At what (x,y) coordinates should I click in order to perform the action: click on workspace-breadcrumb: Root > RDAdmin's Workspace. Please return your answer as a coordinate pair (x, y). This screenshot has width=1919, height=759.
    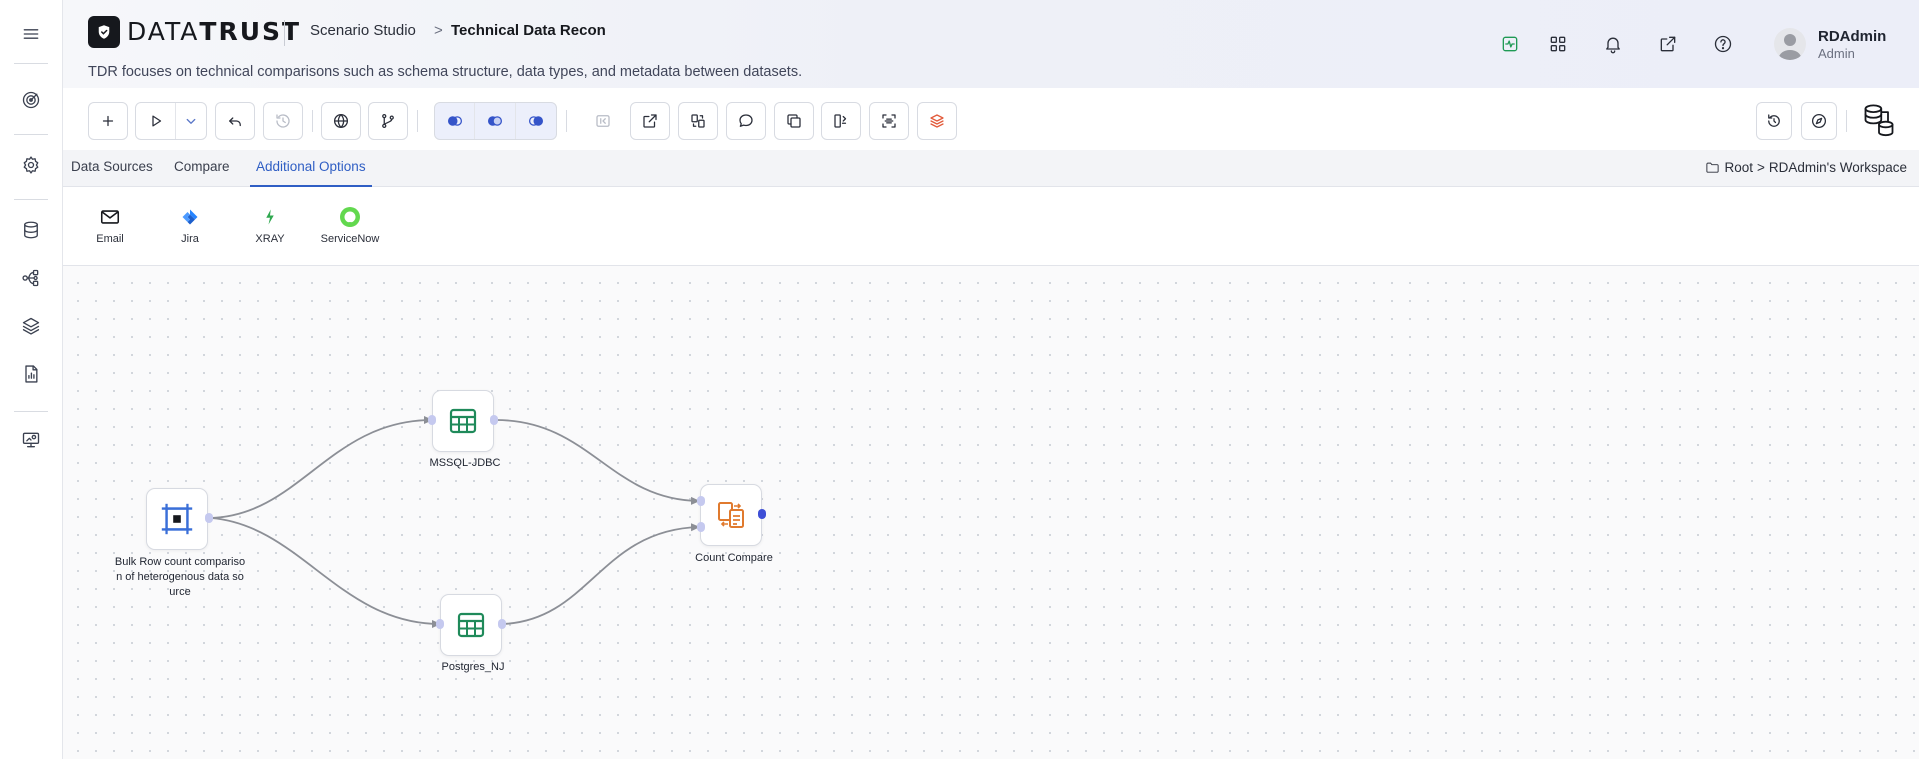
    Looking at the image, I should click on (1806, 167).